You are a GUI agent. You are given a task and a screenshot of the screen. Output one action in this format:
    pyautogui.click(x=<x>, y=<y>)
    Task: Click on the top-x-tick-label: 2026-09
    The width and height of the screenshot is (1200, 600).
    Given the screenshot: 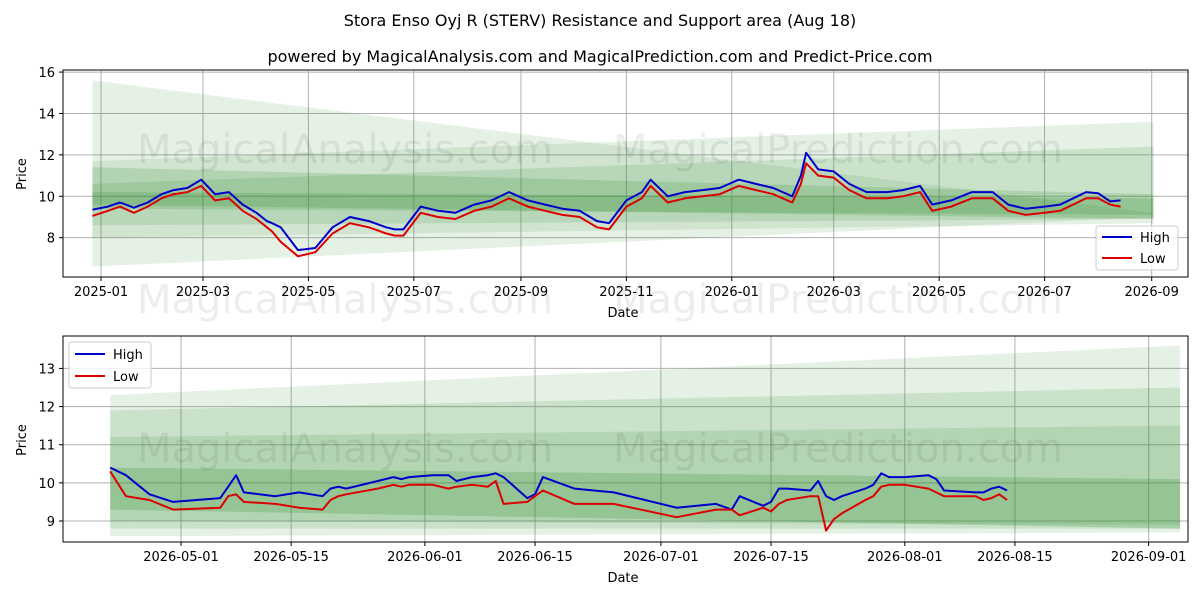 What is the action you would take?
    pyautogui.click(x=1152, y=292)
    